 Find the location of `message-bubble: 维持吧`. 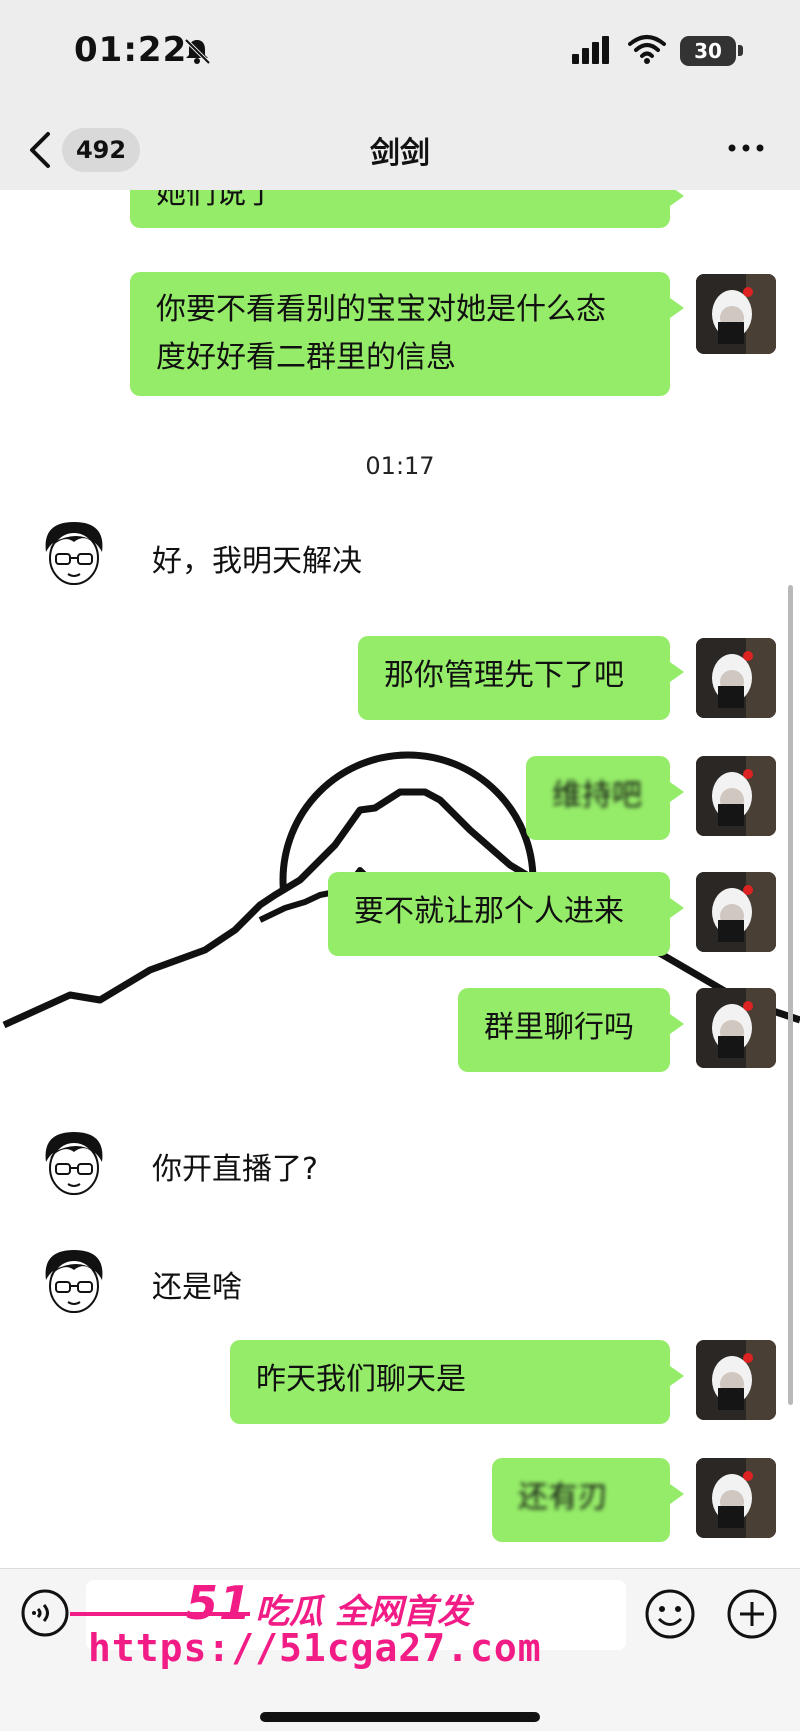

message-bubble: 维持吧 is located at coordinates (605, 798).